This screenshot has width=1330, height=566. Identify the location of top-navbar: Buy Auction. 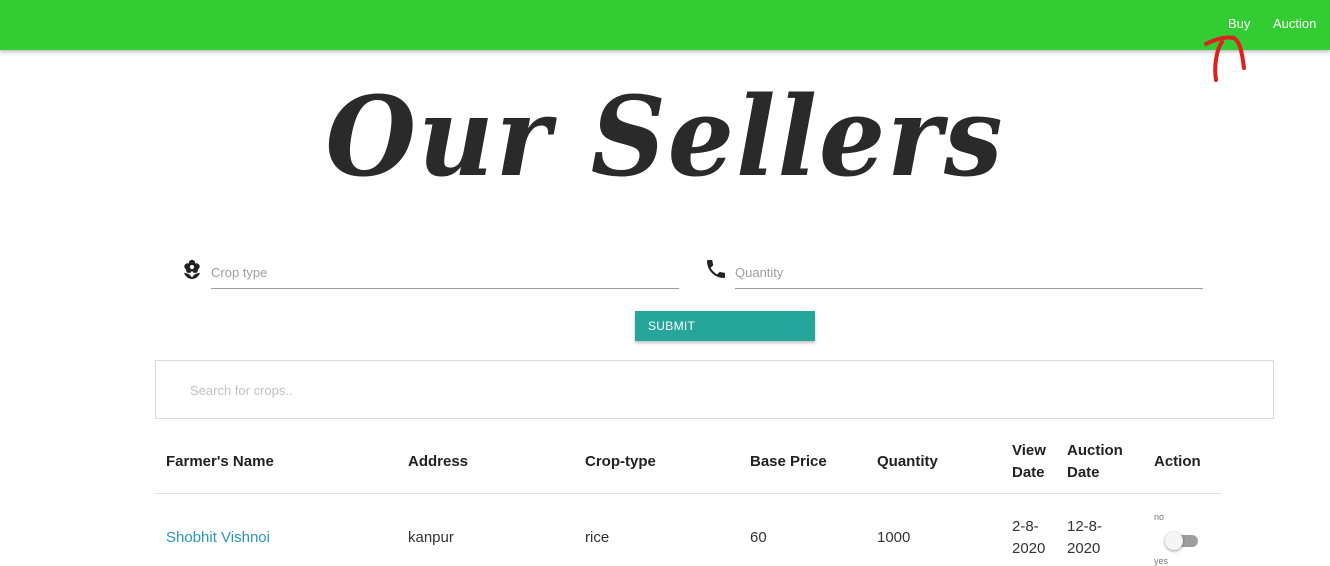
(665, 25).